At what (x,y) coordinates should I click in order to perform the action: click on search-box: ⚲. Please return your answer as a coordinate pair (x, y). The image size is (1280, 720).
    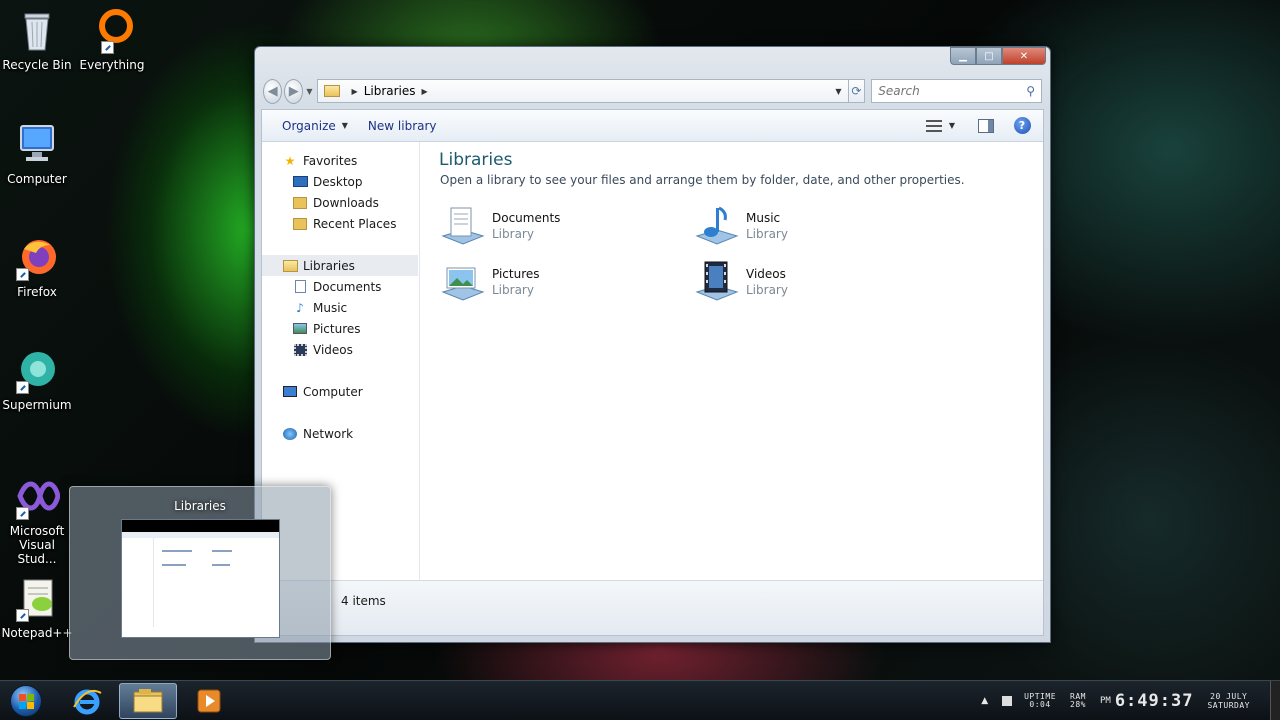
    Looking at the image, I should click on (957, 91).